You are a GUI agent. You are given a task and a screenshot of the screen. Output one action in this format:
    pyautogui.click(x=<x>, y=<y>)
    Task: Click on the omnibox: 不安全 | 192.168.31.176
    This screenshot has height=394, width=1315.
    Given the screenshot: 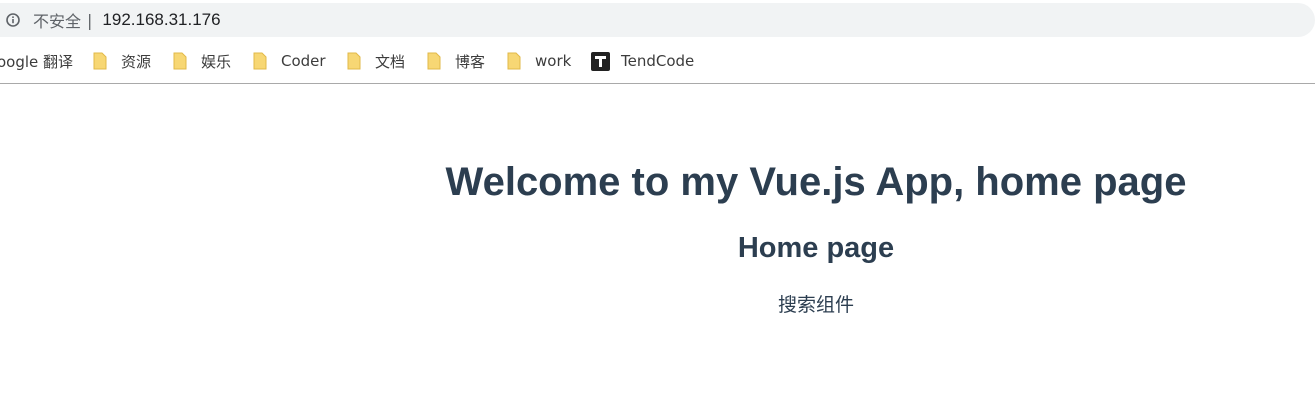 What is the action you would take?
    pyautogui.click(x=657, y=20)
    